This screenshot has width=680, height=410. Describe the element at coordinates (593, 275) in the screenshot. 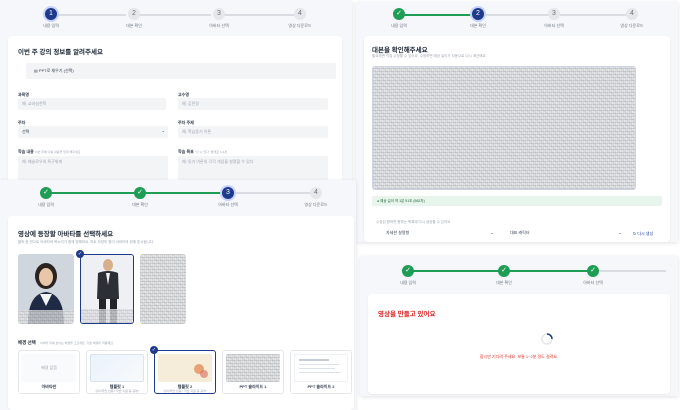

I see `step-3: ✓ 아바타 선택` at that location.